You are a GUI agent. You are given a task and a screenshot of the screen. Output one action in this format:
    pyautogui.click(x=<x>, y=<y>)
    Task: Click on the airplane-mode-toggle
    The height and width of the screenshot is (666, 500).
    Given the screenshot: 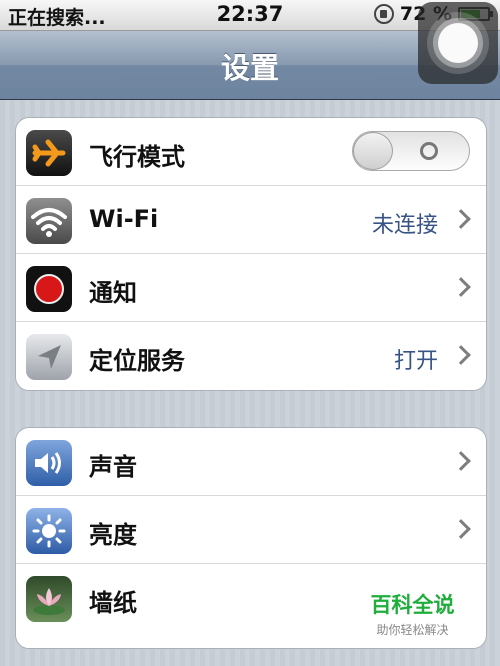 What is the action you would take?
    pyautogui.click(x=411, y=151)
    